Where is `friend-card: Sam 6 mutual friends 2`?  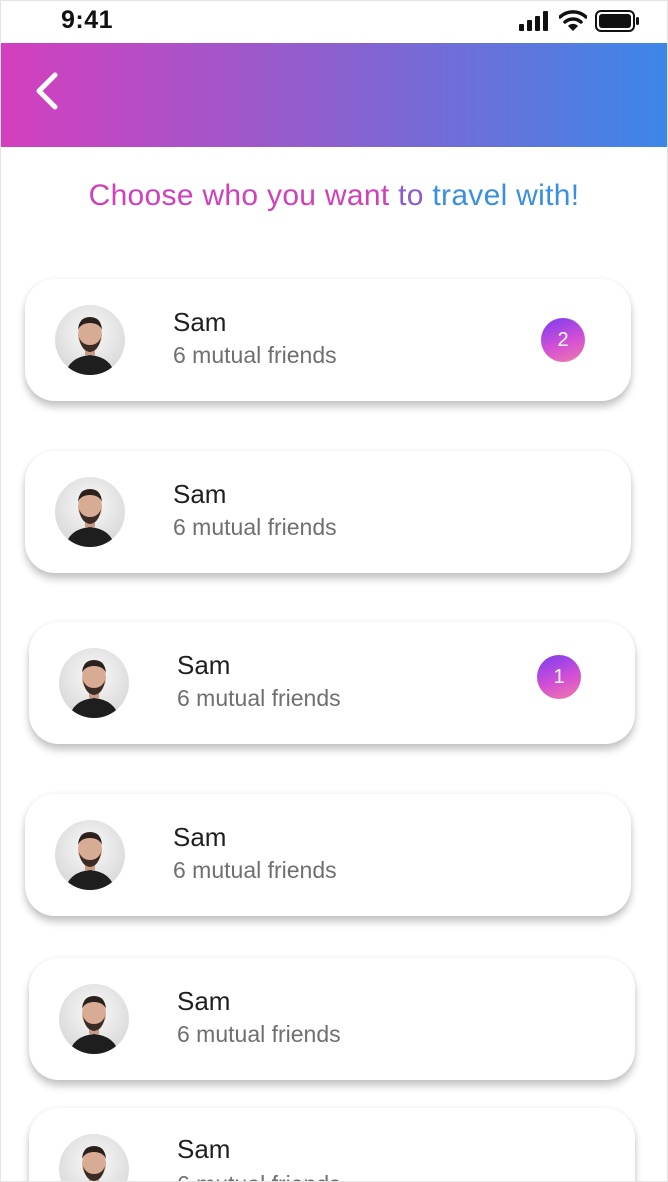 friend-card: Sam 6 mutual friends 2 is located at coordinates (328, 340).